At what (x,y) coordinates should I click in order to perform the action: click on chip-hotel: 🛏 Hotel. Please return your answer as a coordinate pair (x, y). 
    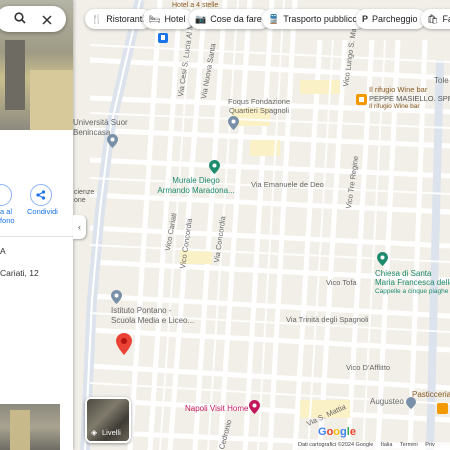
    Looking at the image, I should click on (168, 19).